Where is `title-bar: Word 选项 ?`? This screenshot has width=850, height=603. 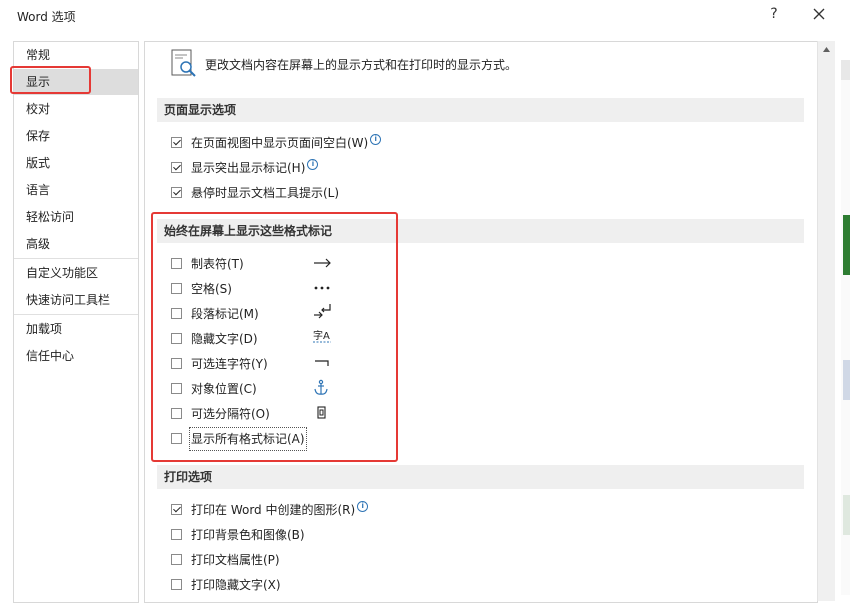 title-bar: Word 选项 ? is located at coordinates (425, 16).